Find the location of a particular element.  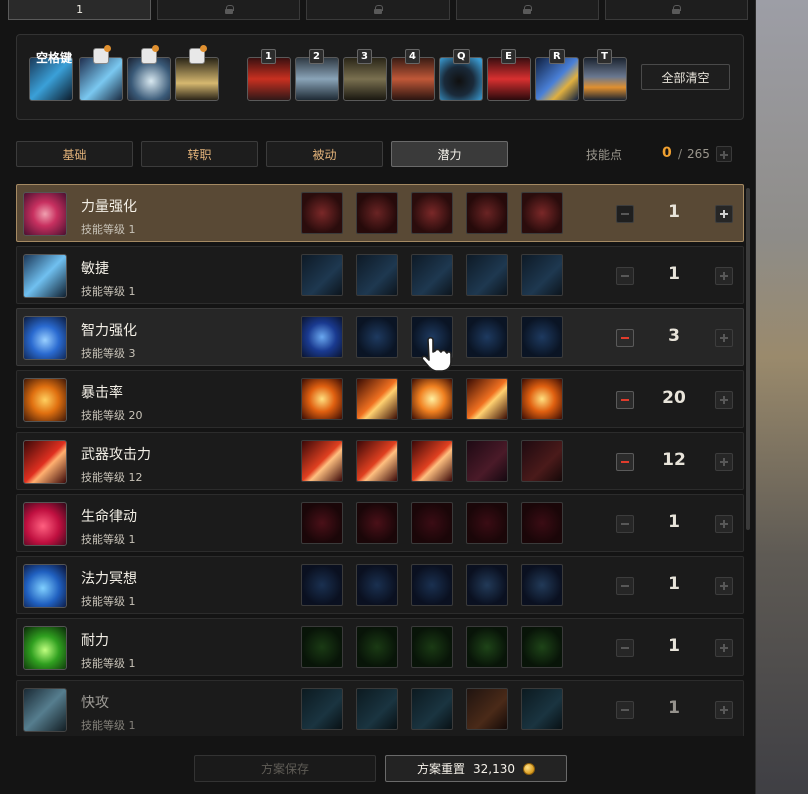

sword-slash-icon is located at coordinates (45, 462).